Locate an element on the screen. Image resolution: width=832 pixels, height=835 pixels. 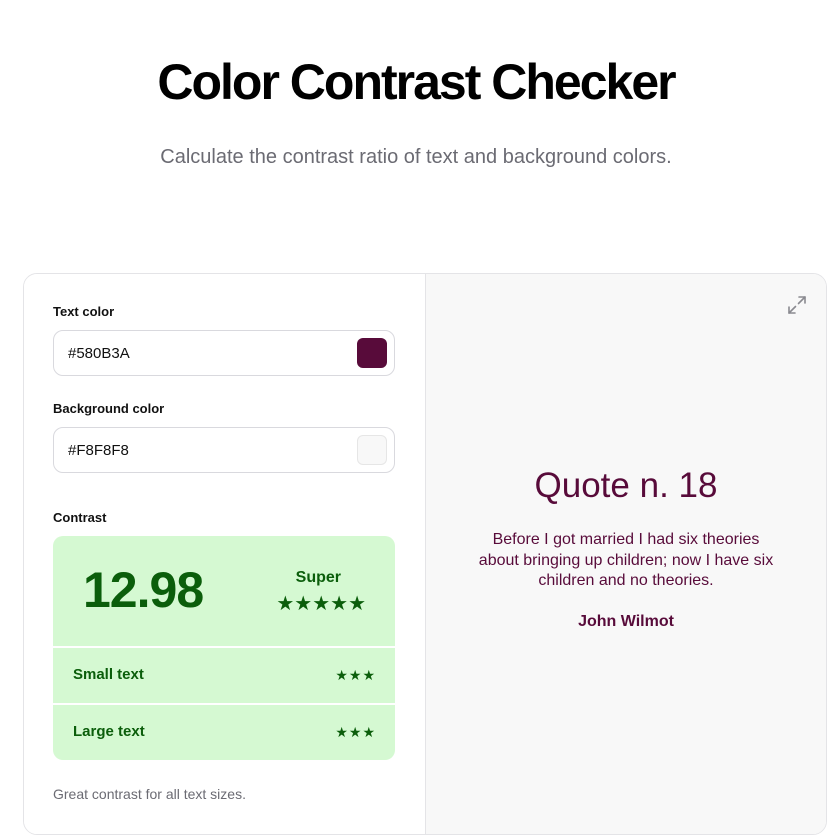
large-text-stars: ★★★ is located at coordinates (355, 732).